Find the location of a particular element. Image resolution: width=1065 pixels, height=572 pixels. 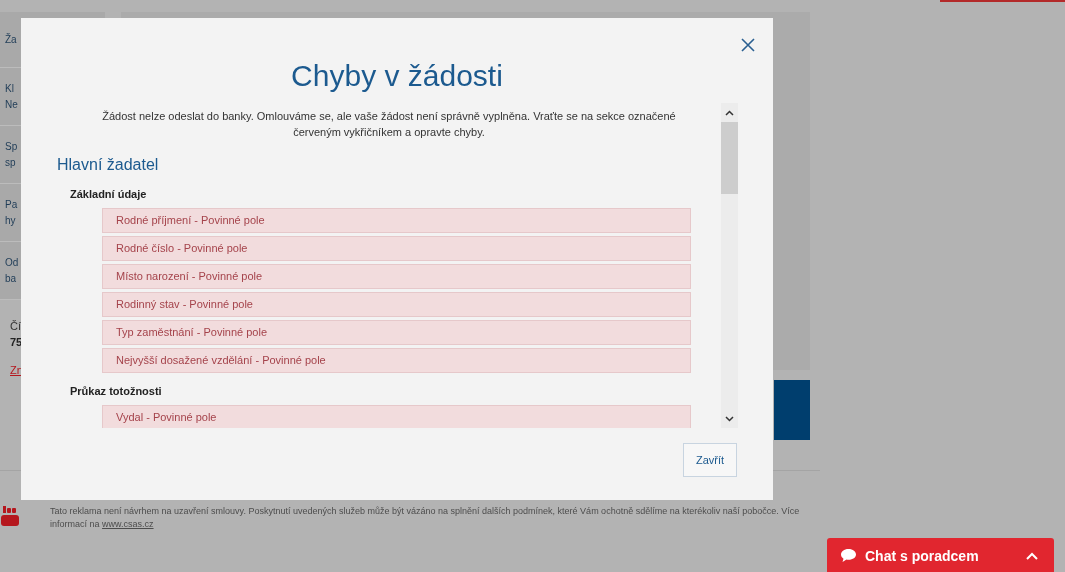

dialog-message: Žádost nelze odeslat do banky. Omlouváme se, ale vaše žádost není správně vyplněna. Vraťte se na sekce označené červeným vykřičníkem a opravte chyby. is located at coordinates (389, 124).